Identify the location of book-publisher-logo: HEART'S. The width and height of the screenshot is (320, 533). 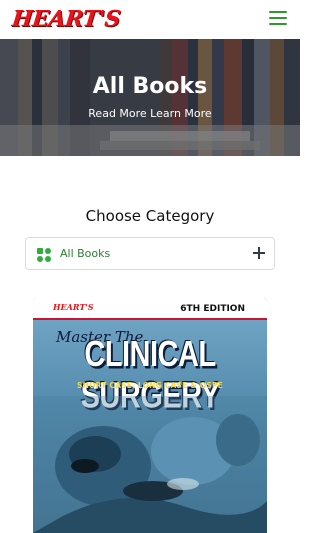
(73, 307).